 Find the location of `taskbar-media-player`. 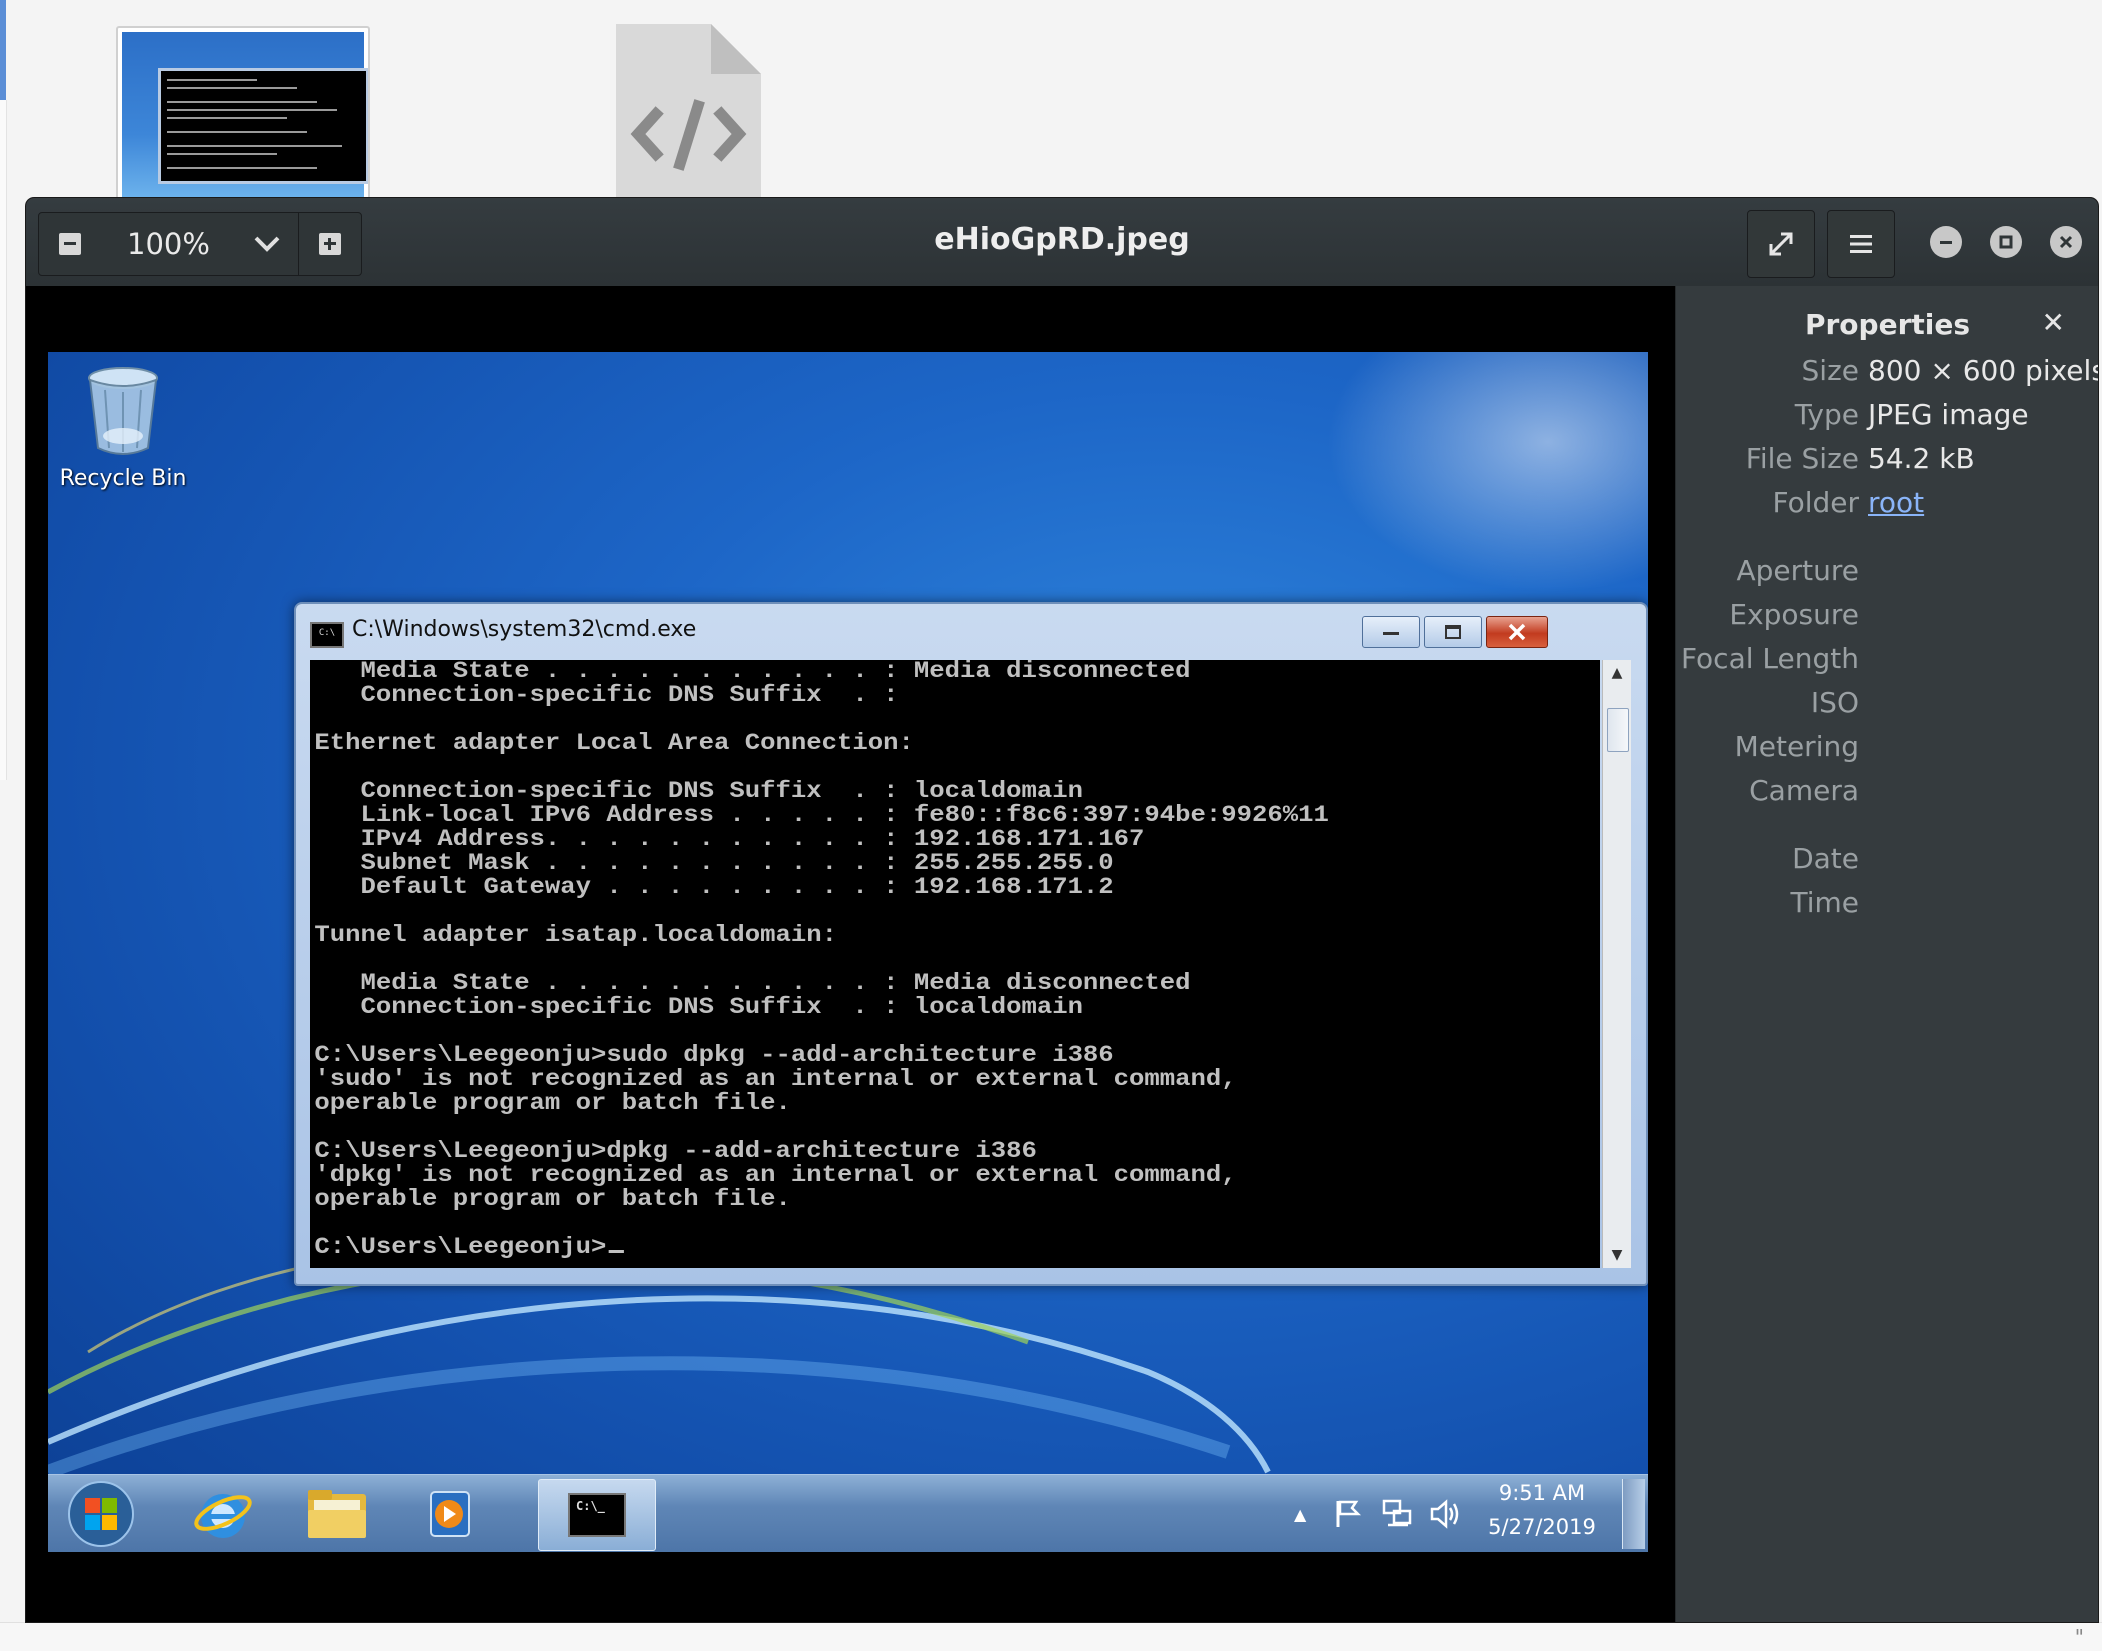

taskbar-media-player is located at coordinates (449, 1514).